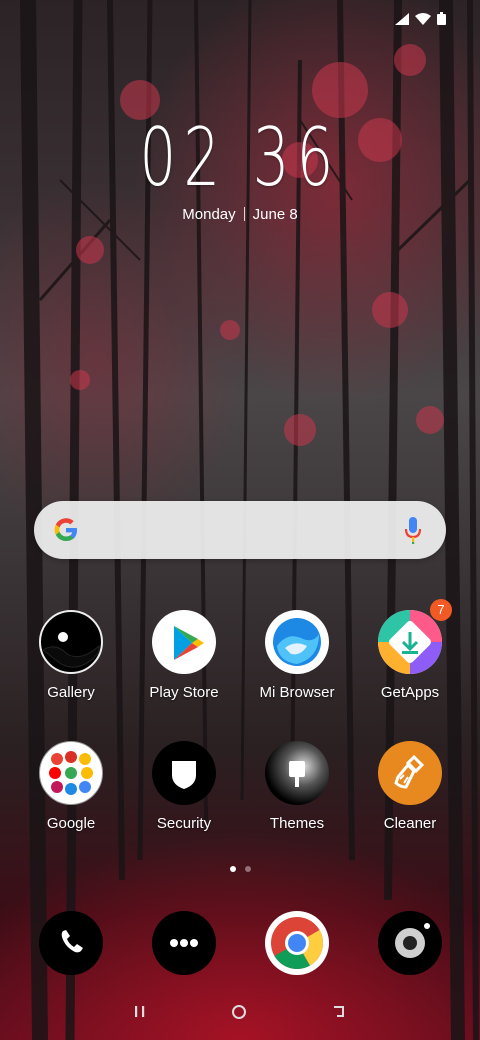 Image resolution: width=480 pixels, height=1040 pixels. What do you see at coordinates (184, 823) in the screenshot?
I see `app-label: Security` at bounding box center [184, 823].